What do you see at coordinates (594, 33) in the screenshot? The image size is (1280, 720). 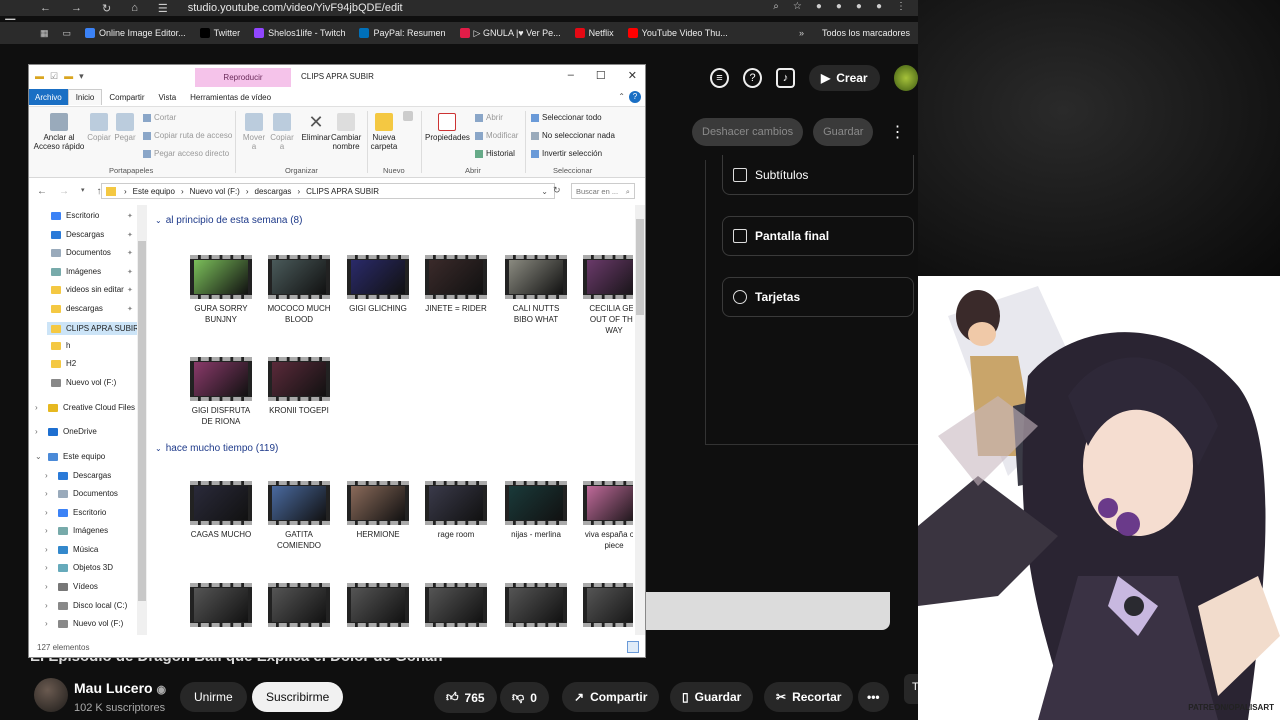 I see `bookmark-item: Netflix` at bounding box center [594, 33].